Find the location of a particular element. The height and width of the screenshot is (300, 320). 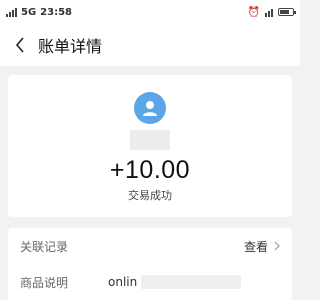

avatar is located at coordinates (150, 108).